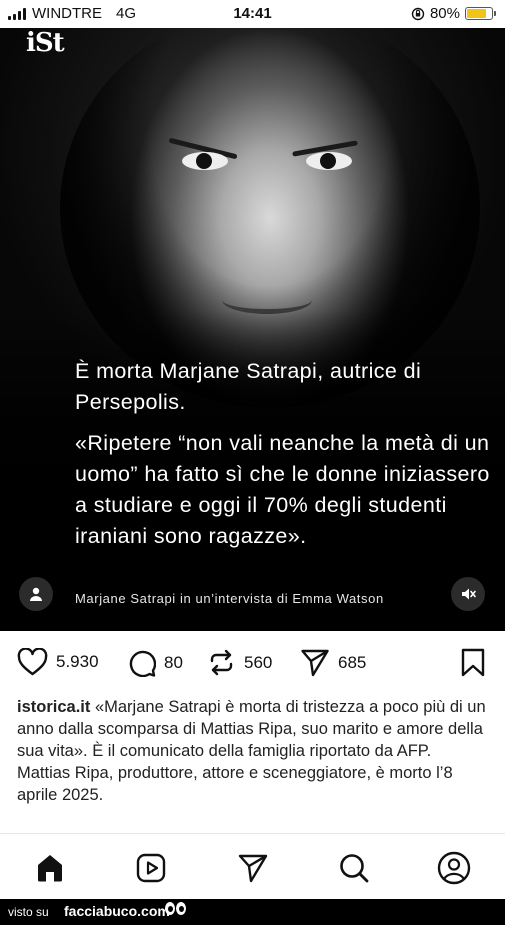 This screenshot has width=505, height=925. What do you see at coordinates (28, 912) in the screenshot?
I see `watermark-prefix: visto su` at bounding box center [28, 912].